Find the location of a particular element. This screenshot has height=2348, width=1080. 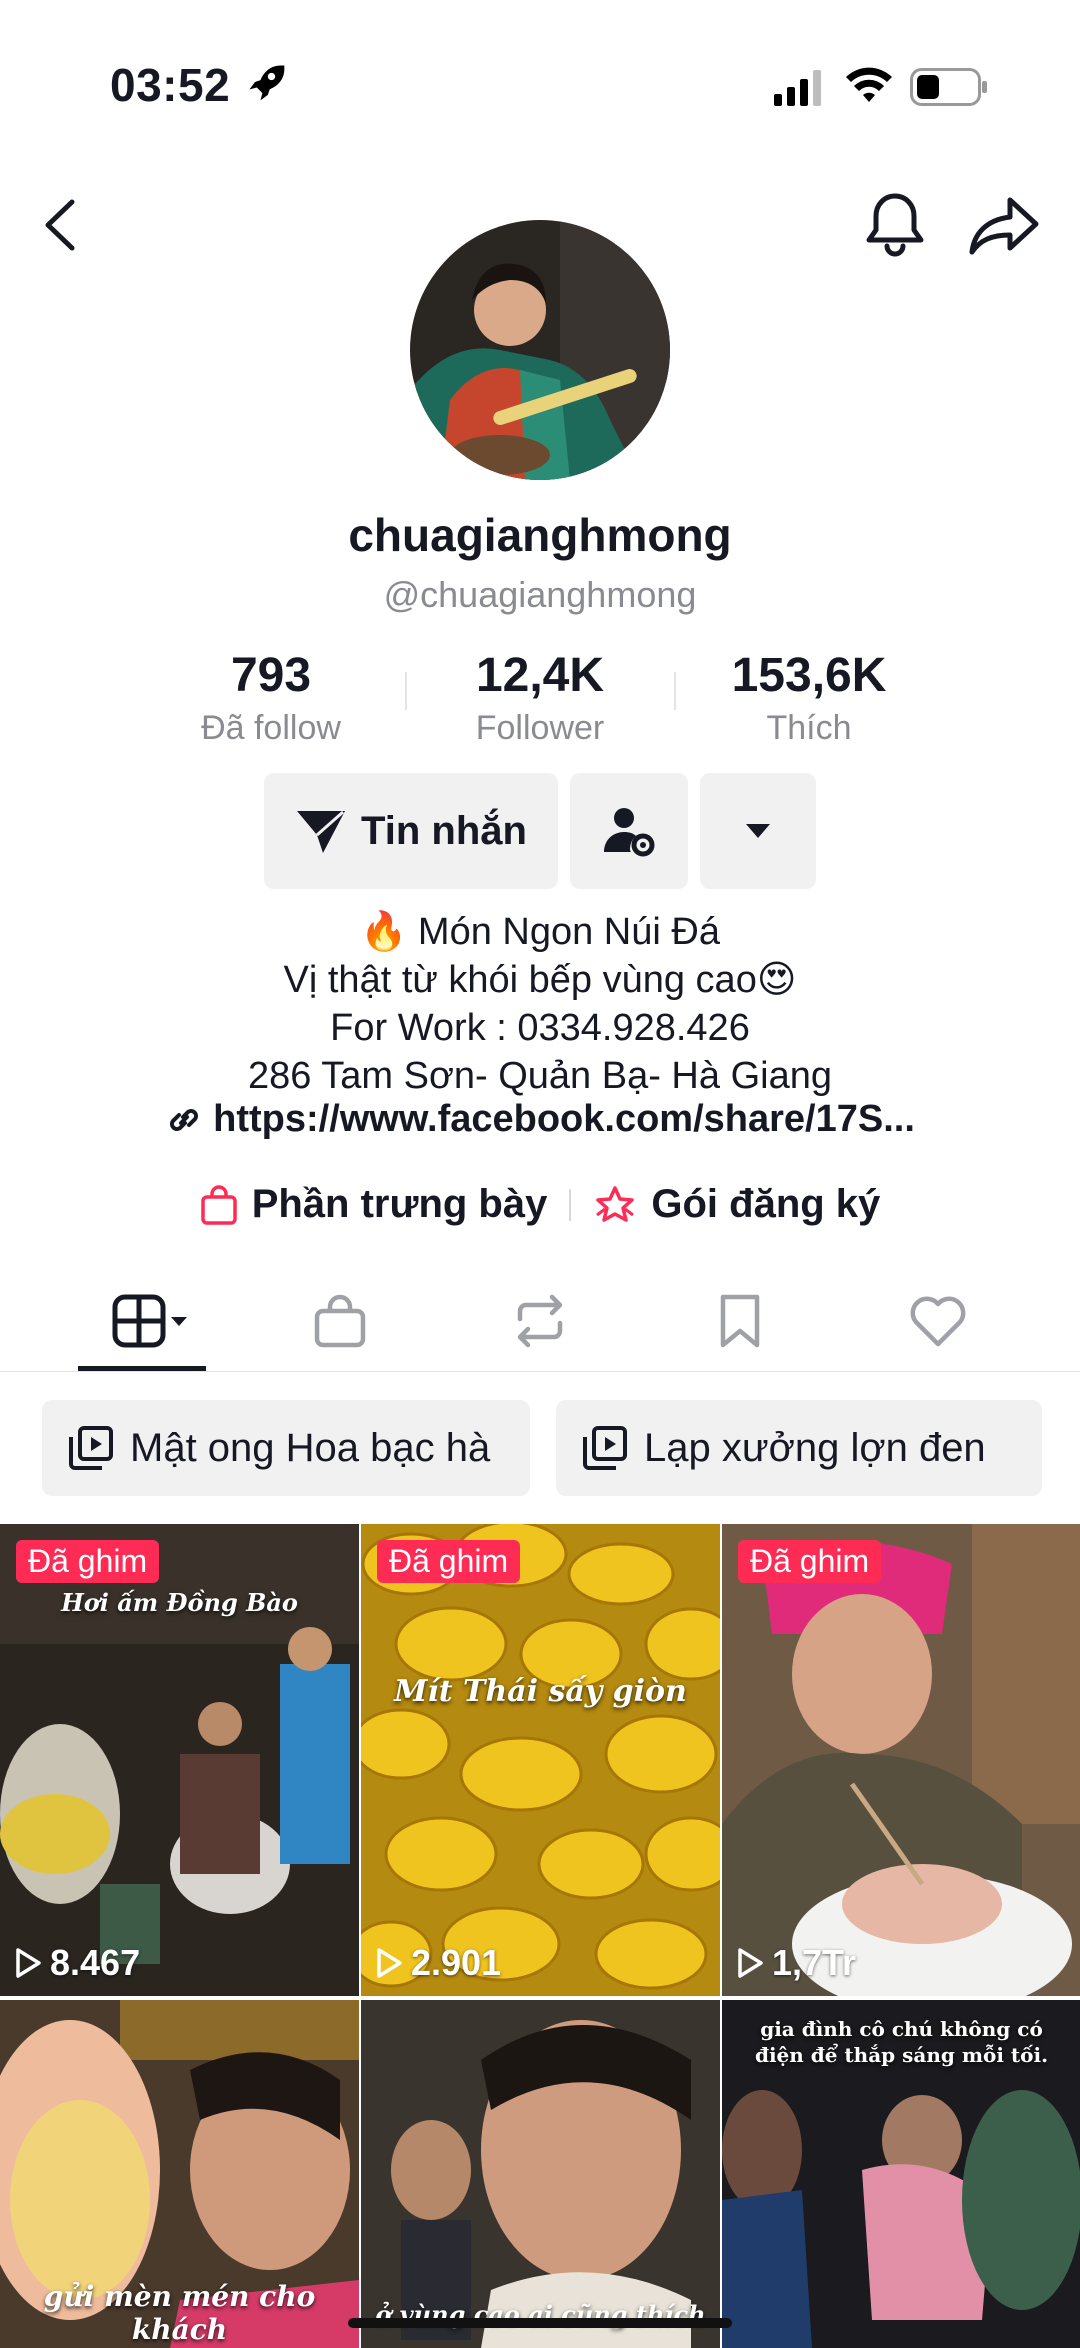

view-count: 8.467 is located at coordinates (77, 1963).